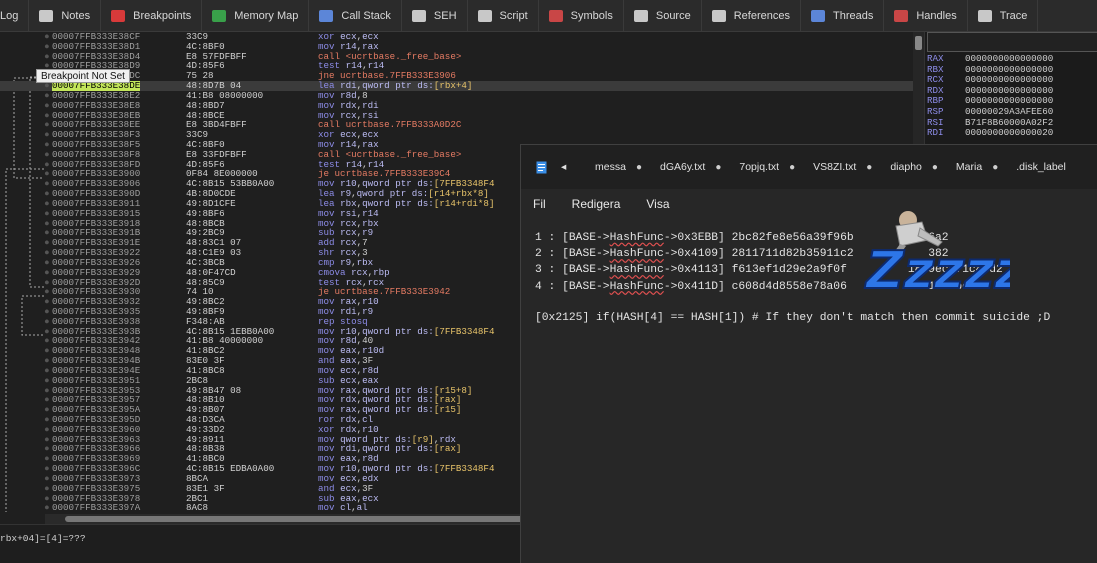 The width and height of the screenshot is (1097, 563). I want to click on register-name: RDX, so click(935, 90).